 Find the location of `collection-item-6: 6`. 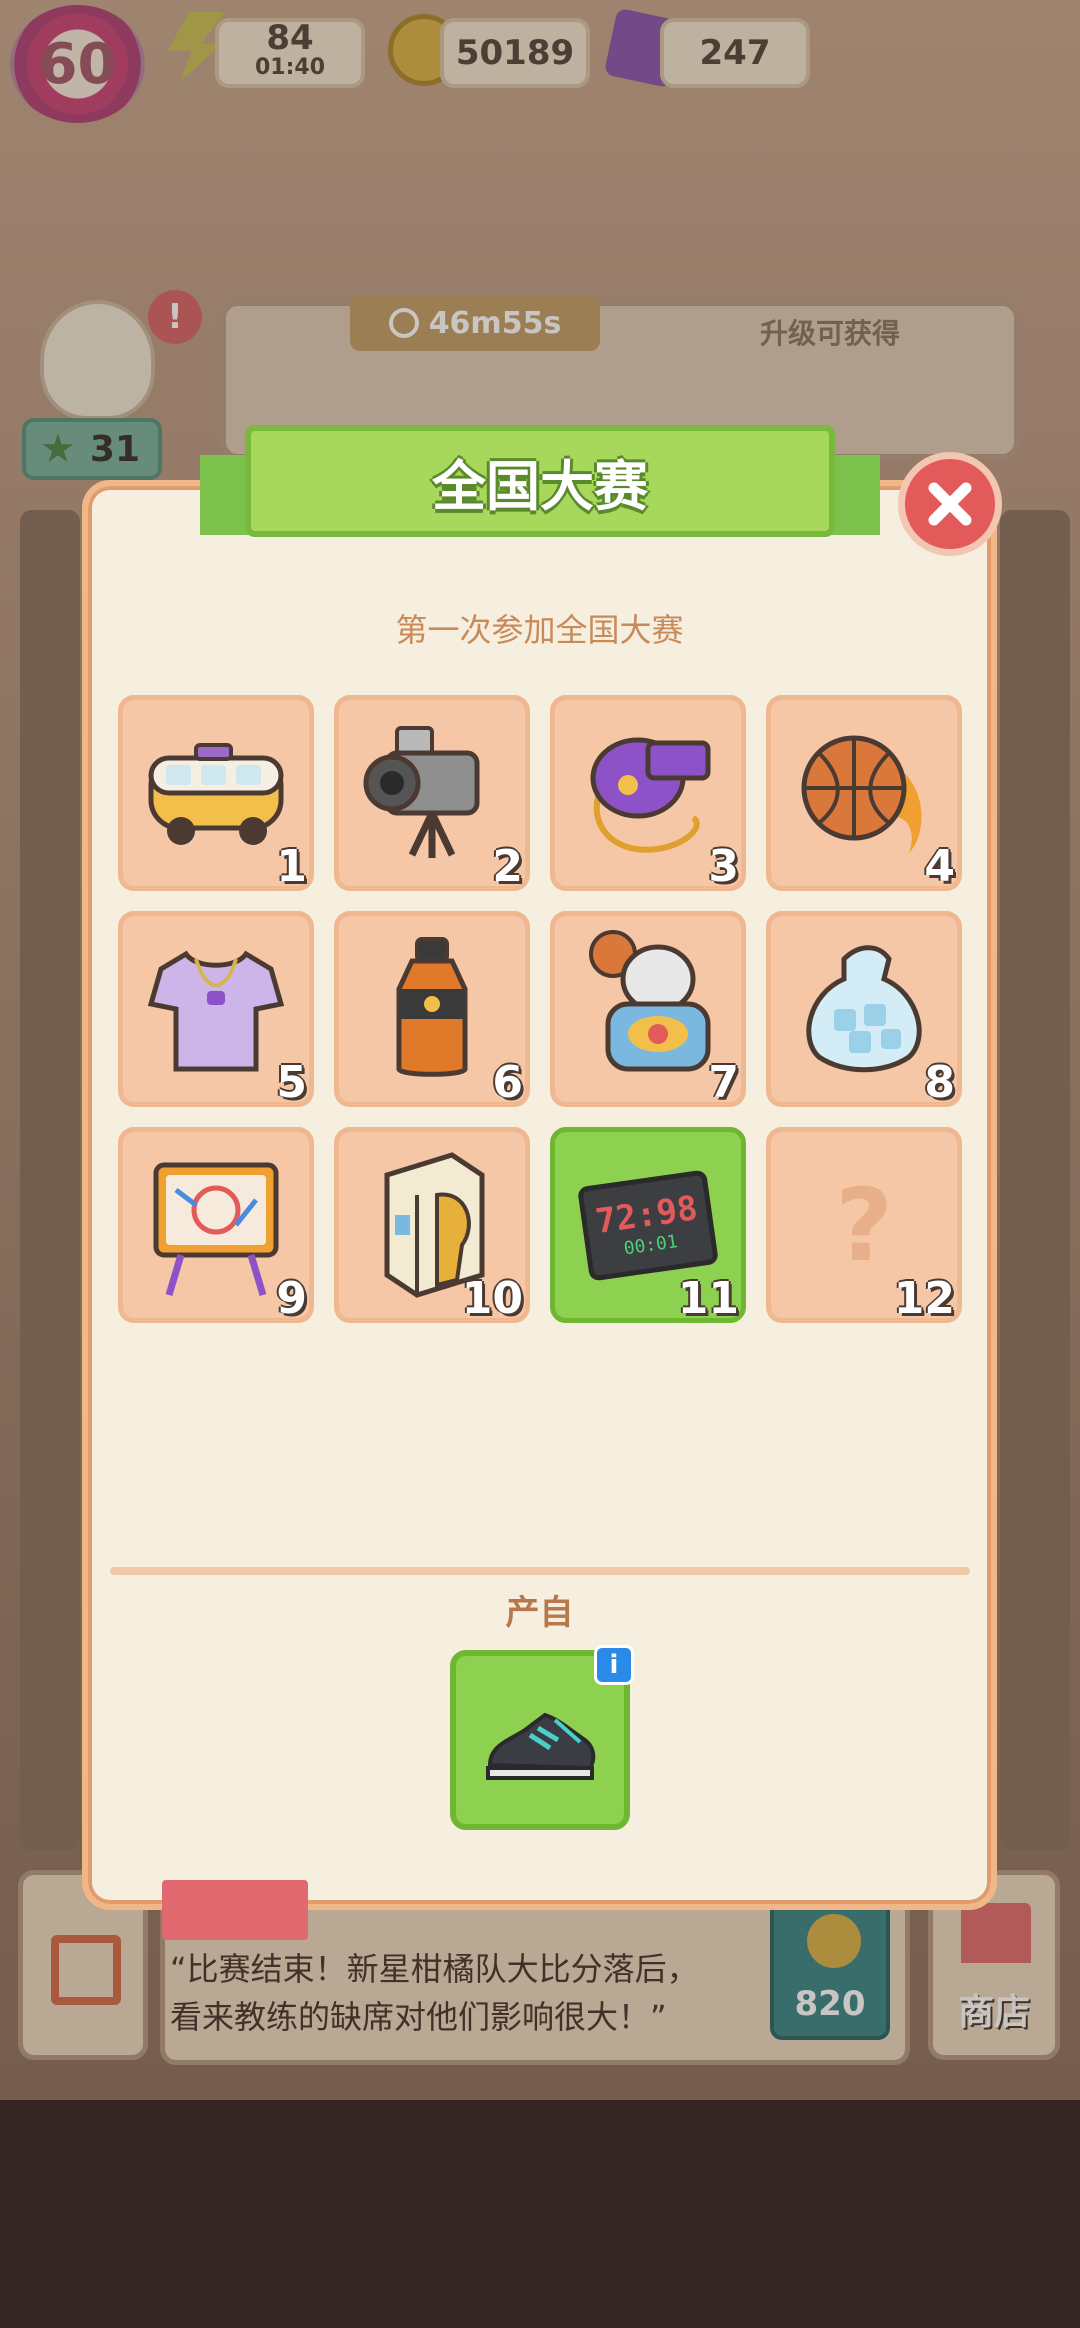

collection-item-6: 6 is located at coordinates (432, 1009).